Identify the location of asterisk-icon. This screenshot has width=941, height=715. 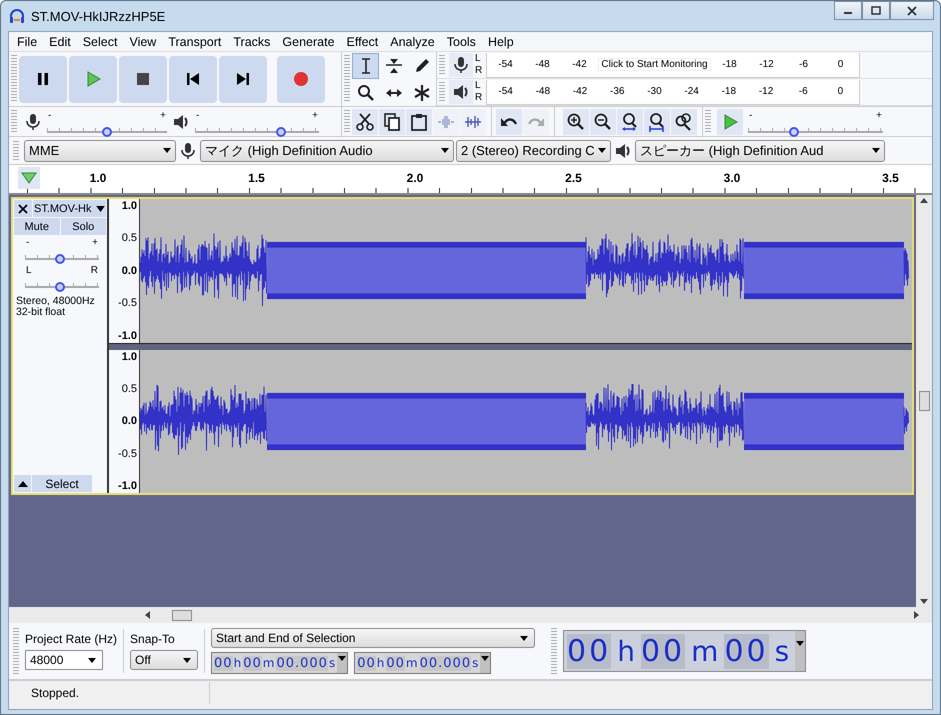
(422, 92).